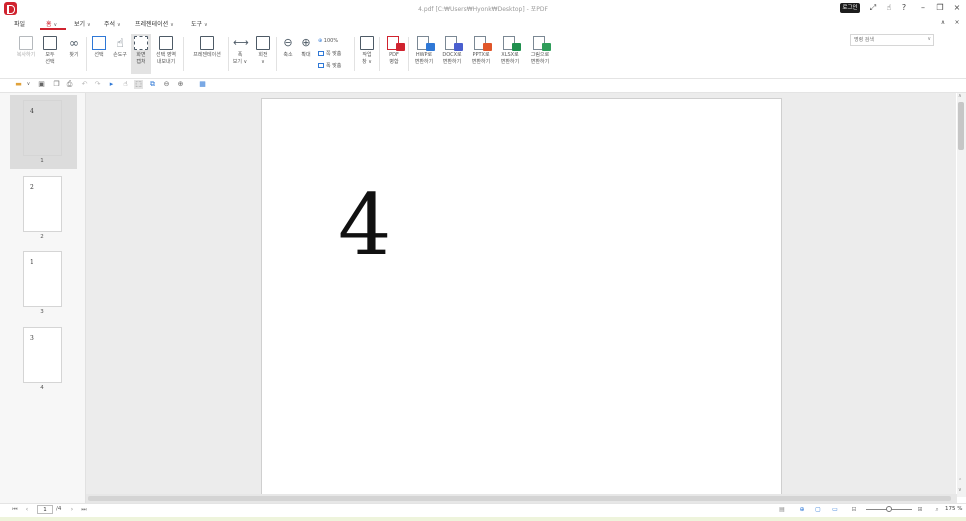 The width and height of the screenshot is (966, 521). Describe the element at coordinates (18, 84) in the screenshot. I see `open-folder-icon: ▬` at that location.